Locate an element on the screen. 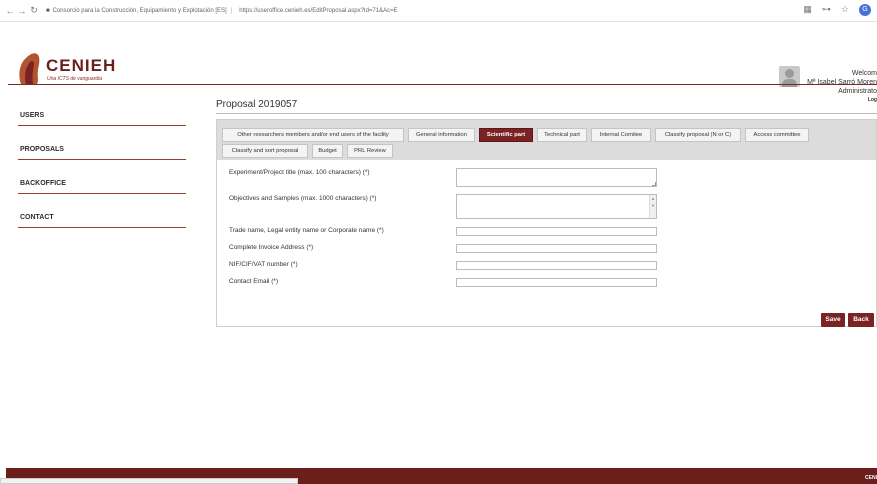 The image size is (877, 484). forward-arrow-icon: → is located at coordinates (22, 11).